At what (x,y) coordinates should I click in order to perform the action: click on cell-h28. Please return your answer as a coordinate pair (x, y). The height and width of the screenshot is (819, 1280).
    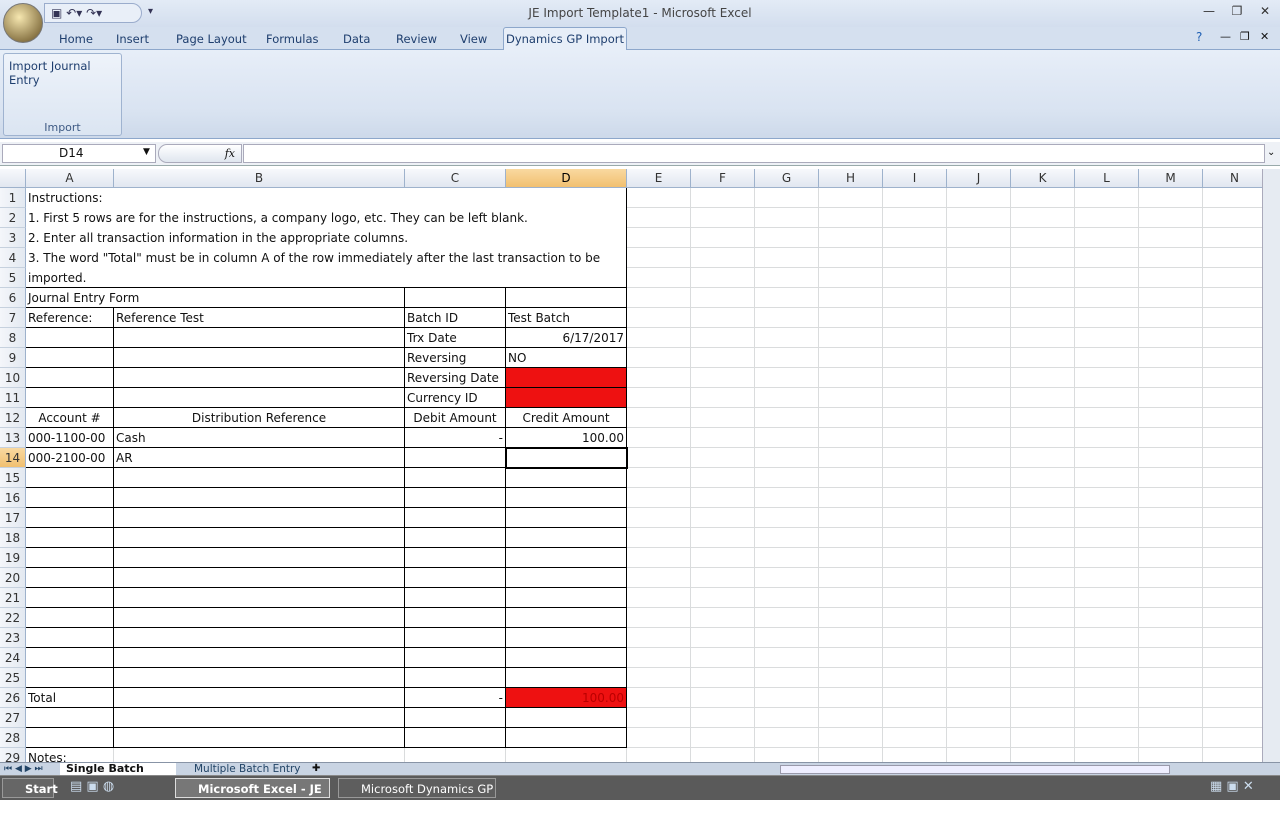
    Looking at the image, I should click on (851, 738).